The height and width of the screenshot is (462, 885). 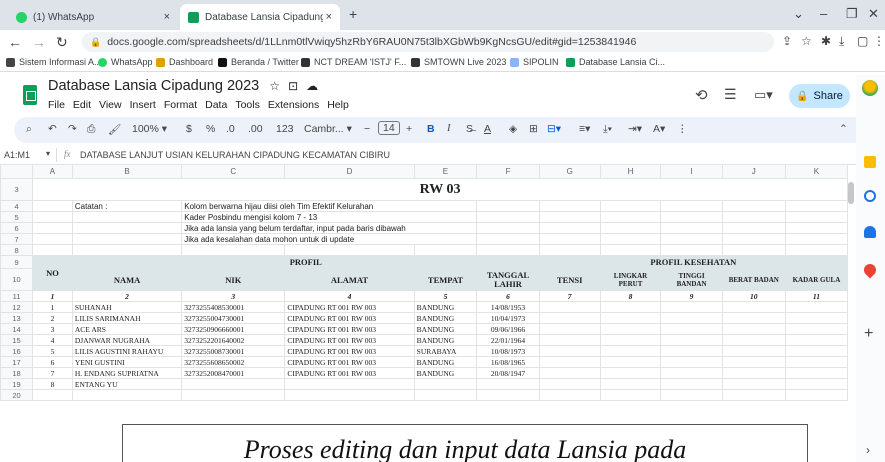 What do you see at coordinates (17, 217) in the screenshot?
I see `row-header: 5` at bounding box center [17, 217].